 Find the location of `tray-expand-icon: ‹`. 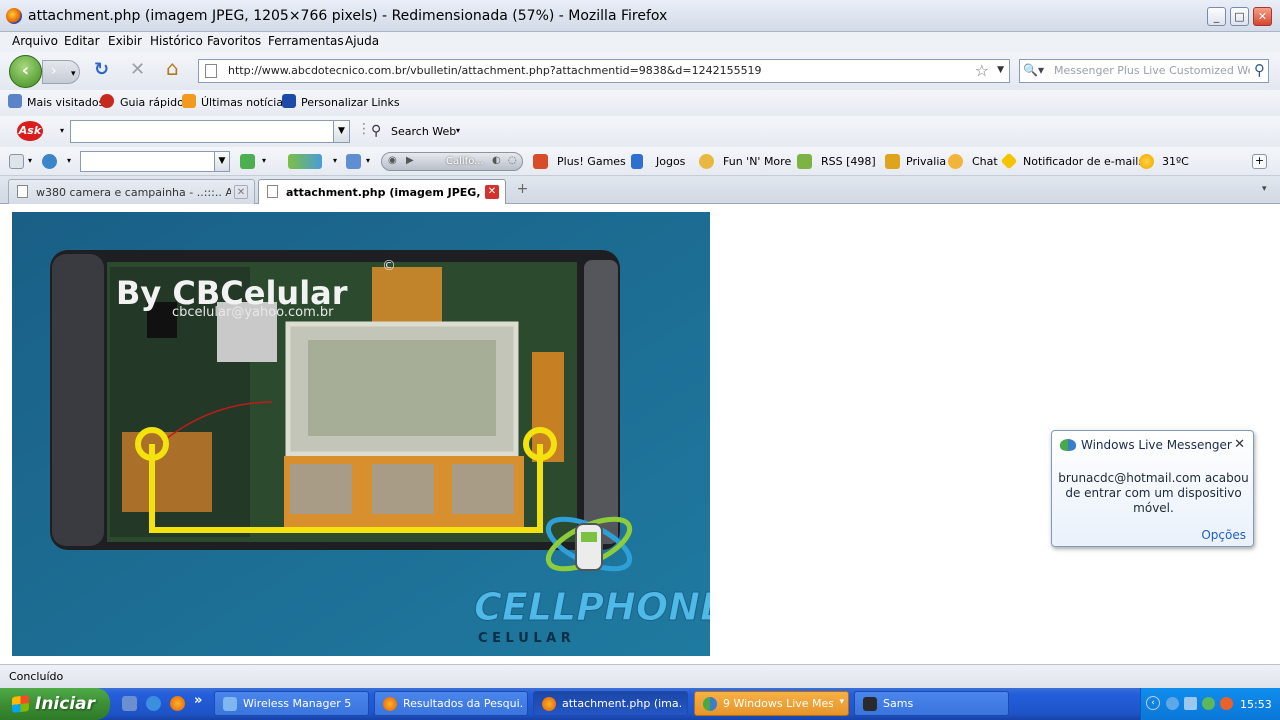

tray-expand-icon: ‹ is located at coordinates (1153, 703).